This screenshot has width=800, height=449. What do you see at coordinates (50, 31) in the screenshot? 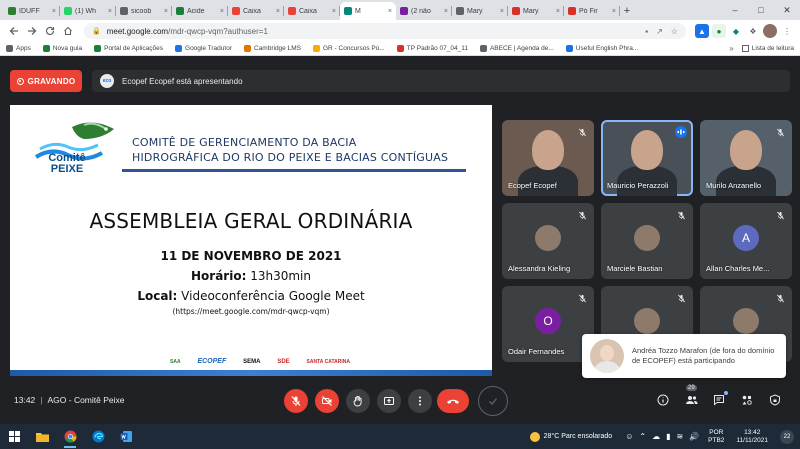
I see `reload-button` at bounding box center [50, 31].